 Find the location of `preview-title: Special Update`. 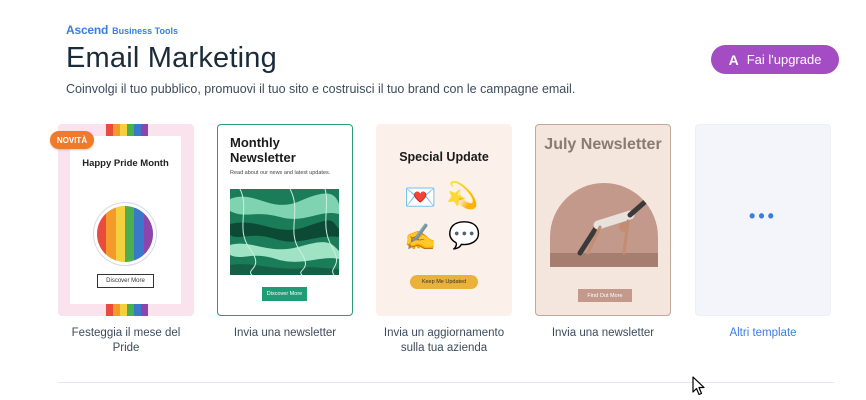

preview-title: Special Update is located at coordinates (444, 157).